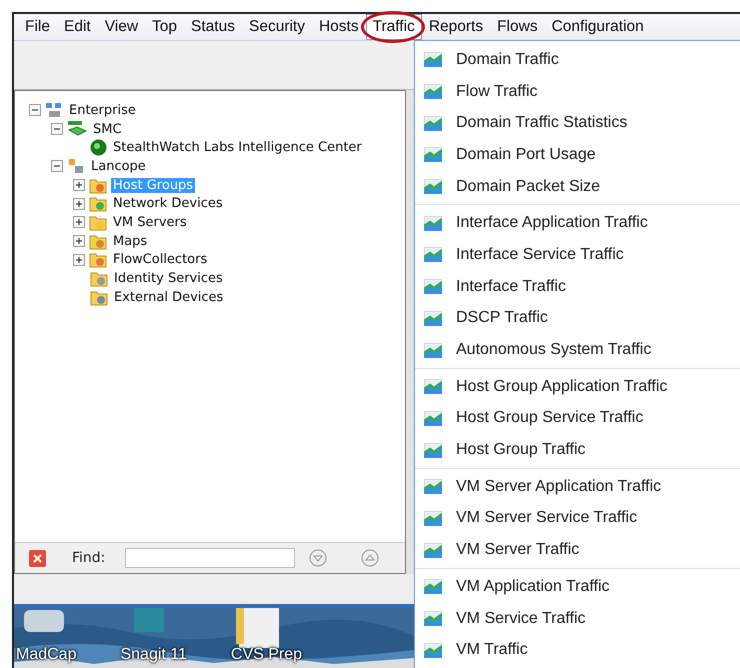  What do you see at coordinates (37, 27) in the screenshot?
I see `menu-item: File` at bounding box center [37, 27].